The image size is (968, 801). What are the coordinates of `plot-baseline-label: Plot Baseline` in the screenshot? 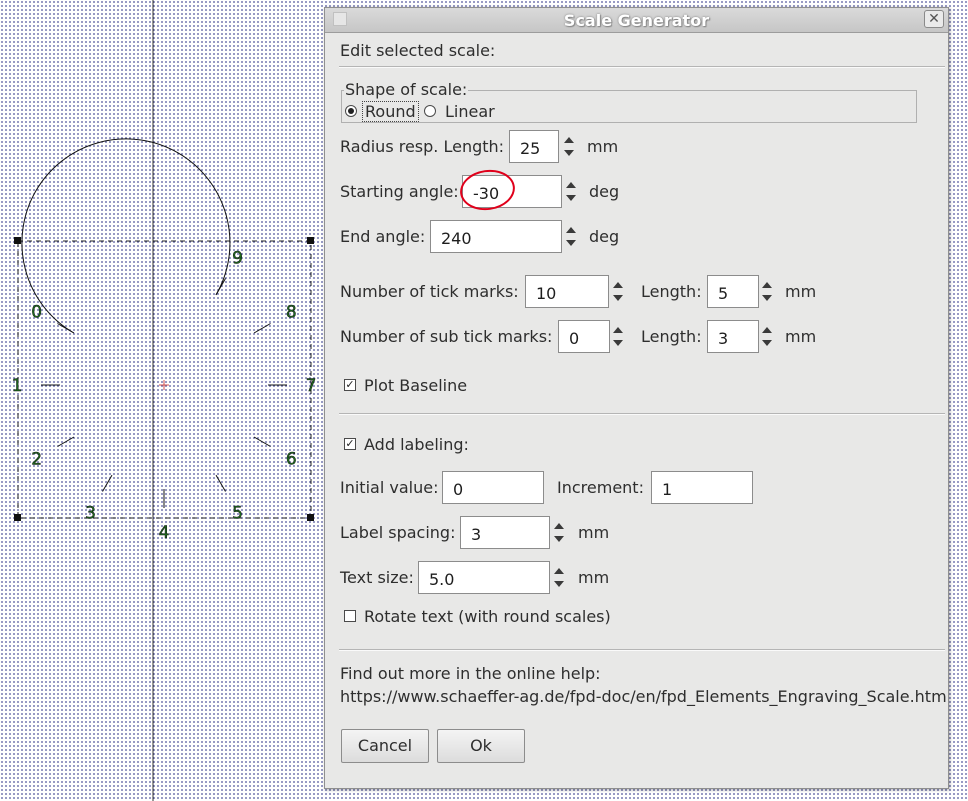 It's located at (415, 385).